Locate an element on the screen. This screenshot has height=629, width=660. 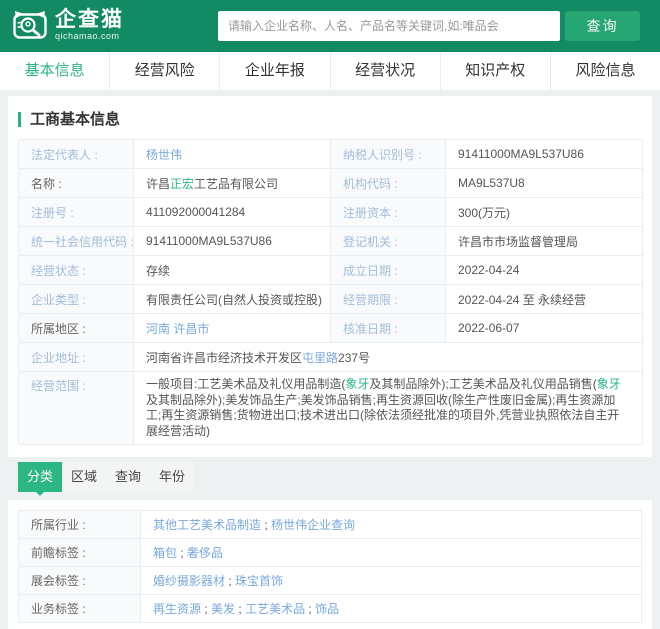
reg-authority-value: 许昌市市场监督管理局 is located at coordinates (544, 241).